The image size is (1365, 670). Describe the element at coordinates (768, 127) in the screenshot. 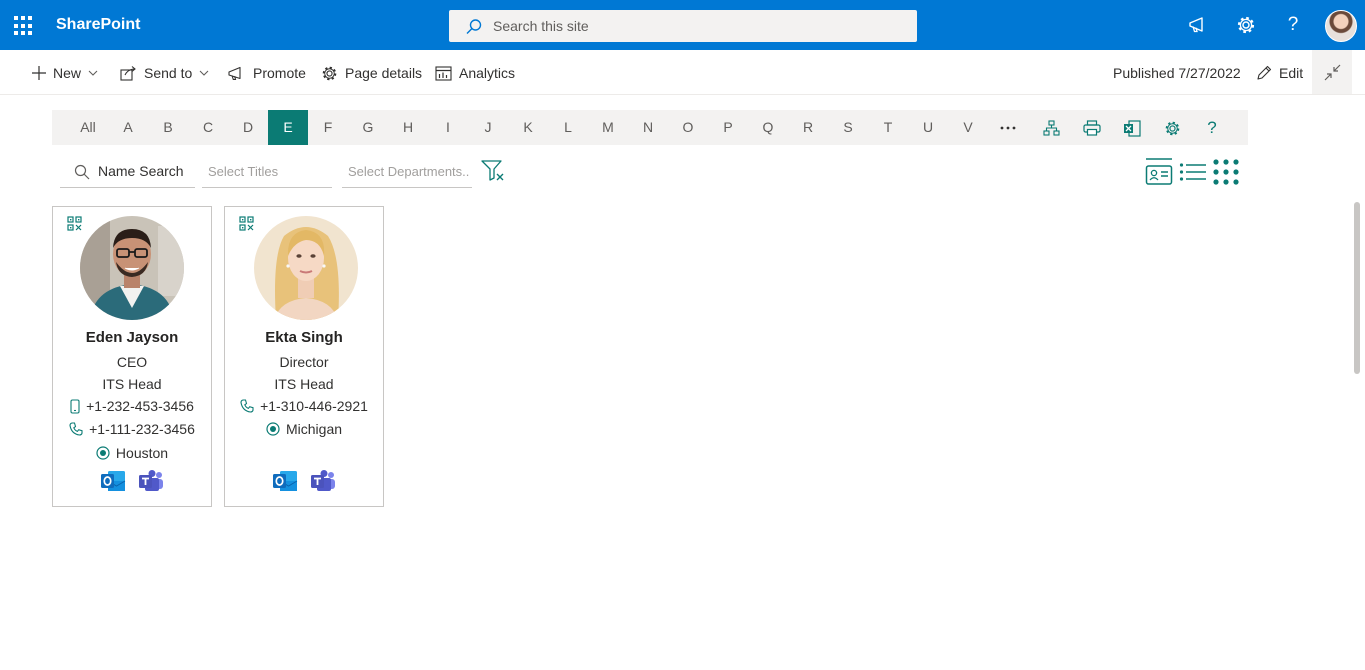

I see `letter-filter-q: Q` at that location.